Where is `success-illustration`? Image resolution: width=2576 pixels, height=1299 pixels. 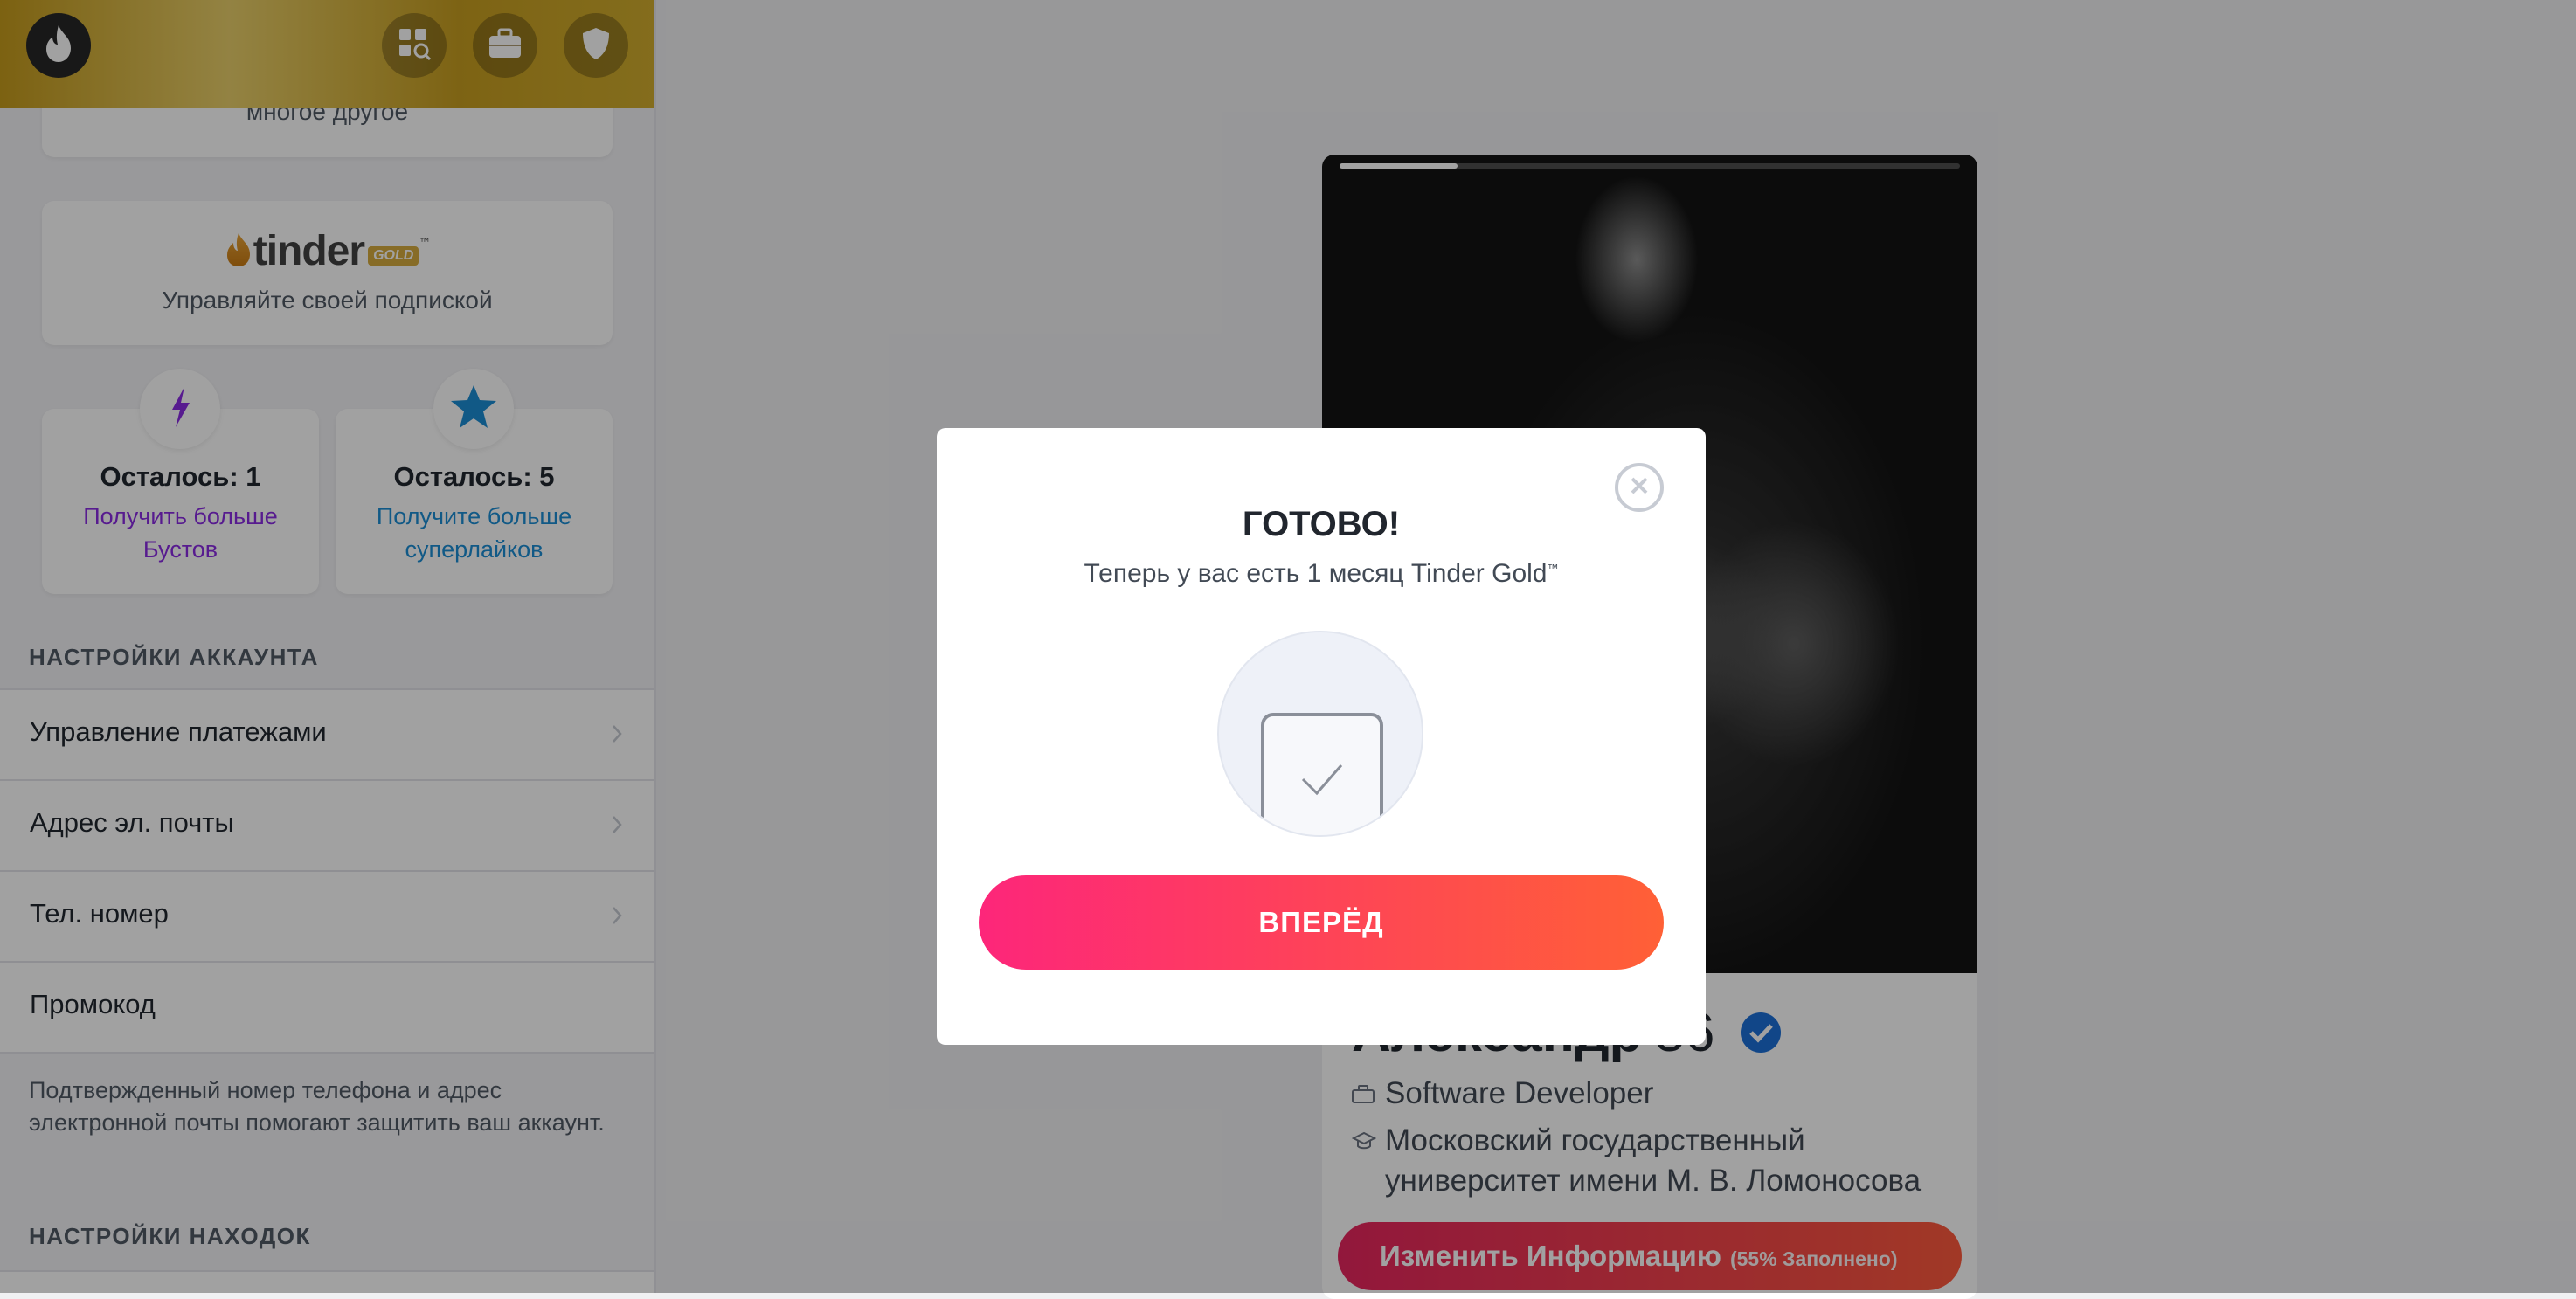
success-illustration is located at coordinates (1320, 734).